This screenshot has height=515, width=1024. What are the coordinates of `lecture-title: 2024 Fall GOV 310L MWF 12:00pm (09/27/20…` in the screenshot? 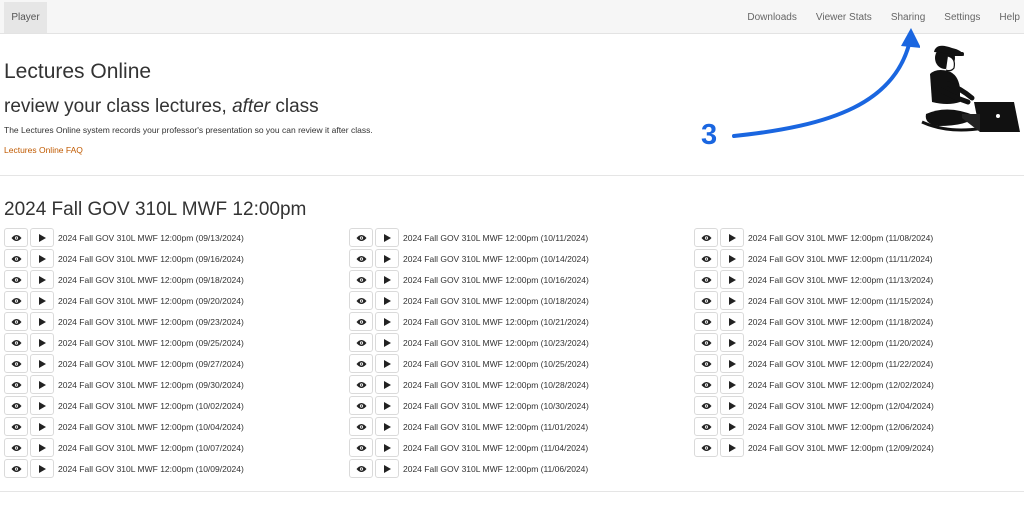 It's located at (151, 364).